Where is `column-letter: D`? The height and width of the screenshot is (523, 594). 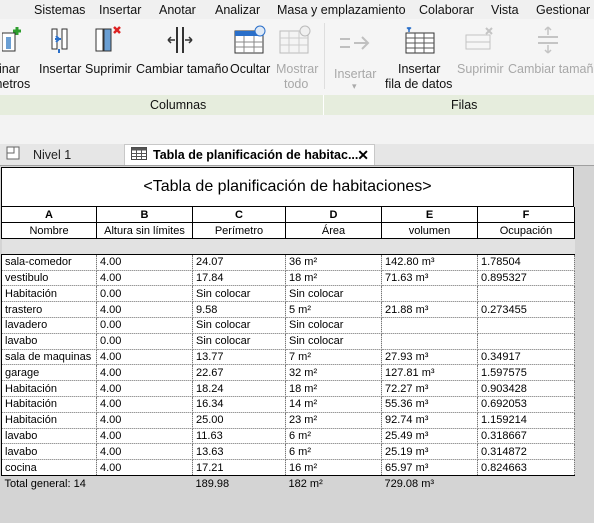 column-letter: D is located at coordinates (333, 215).